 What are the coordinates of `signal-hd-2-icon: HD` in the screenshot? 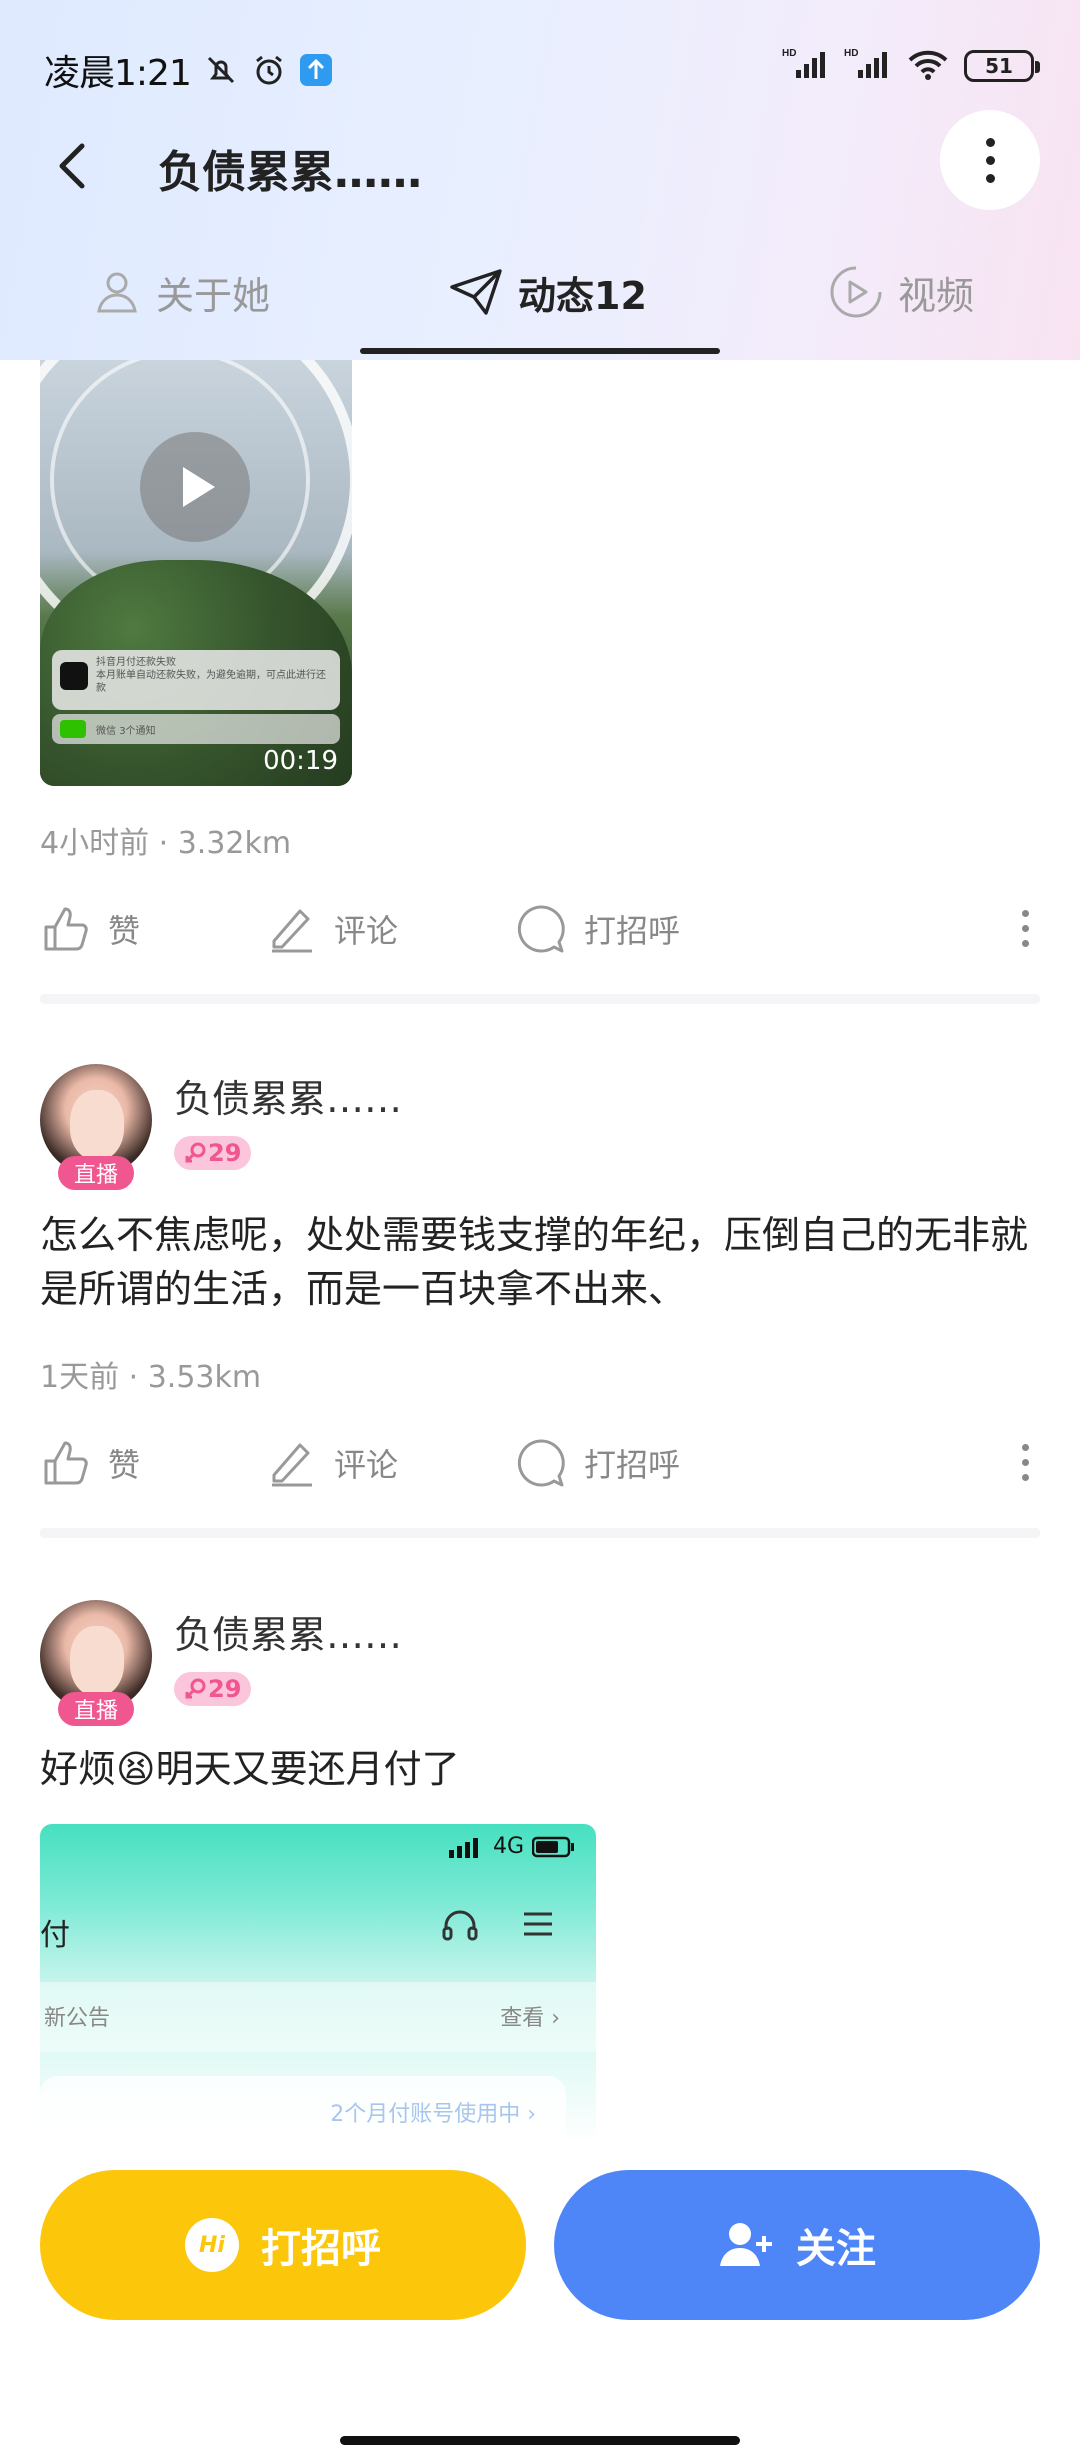 It's located at (868, 66).